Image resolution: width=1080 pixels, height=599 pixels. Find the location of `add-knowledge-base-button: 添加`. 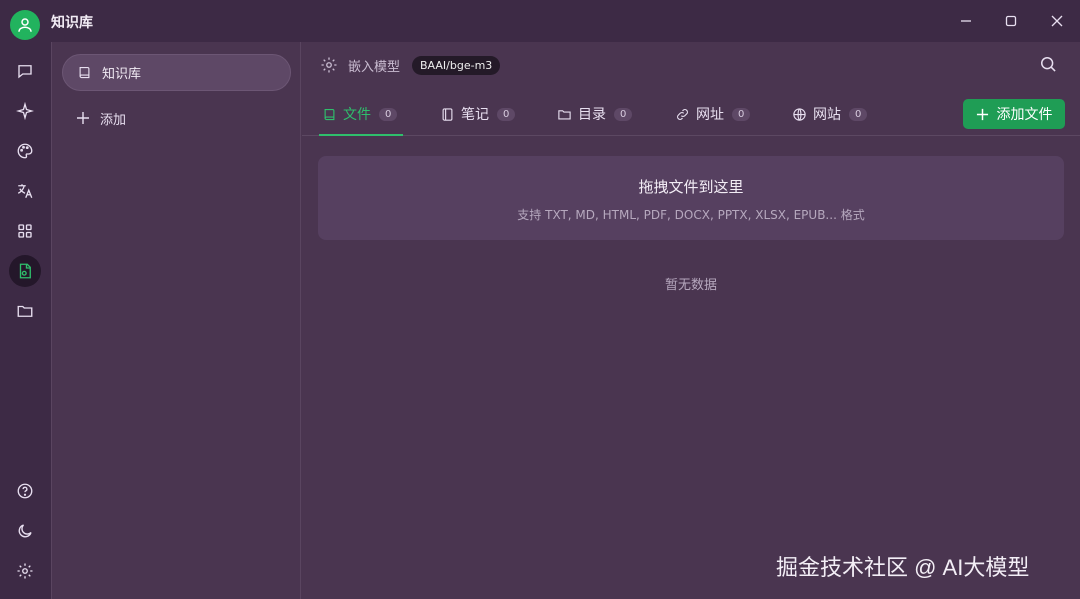

add-knowledge-base-button: 添加 is located at coordinates (101, 118).